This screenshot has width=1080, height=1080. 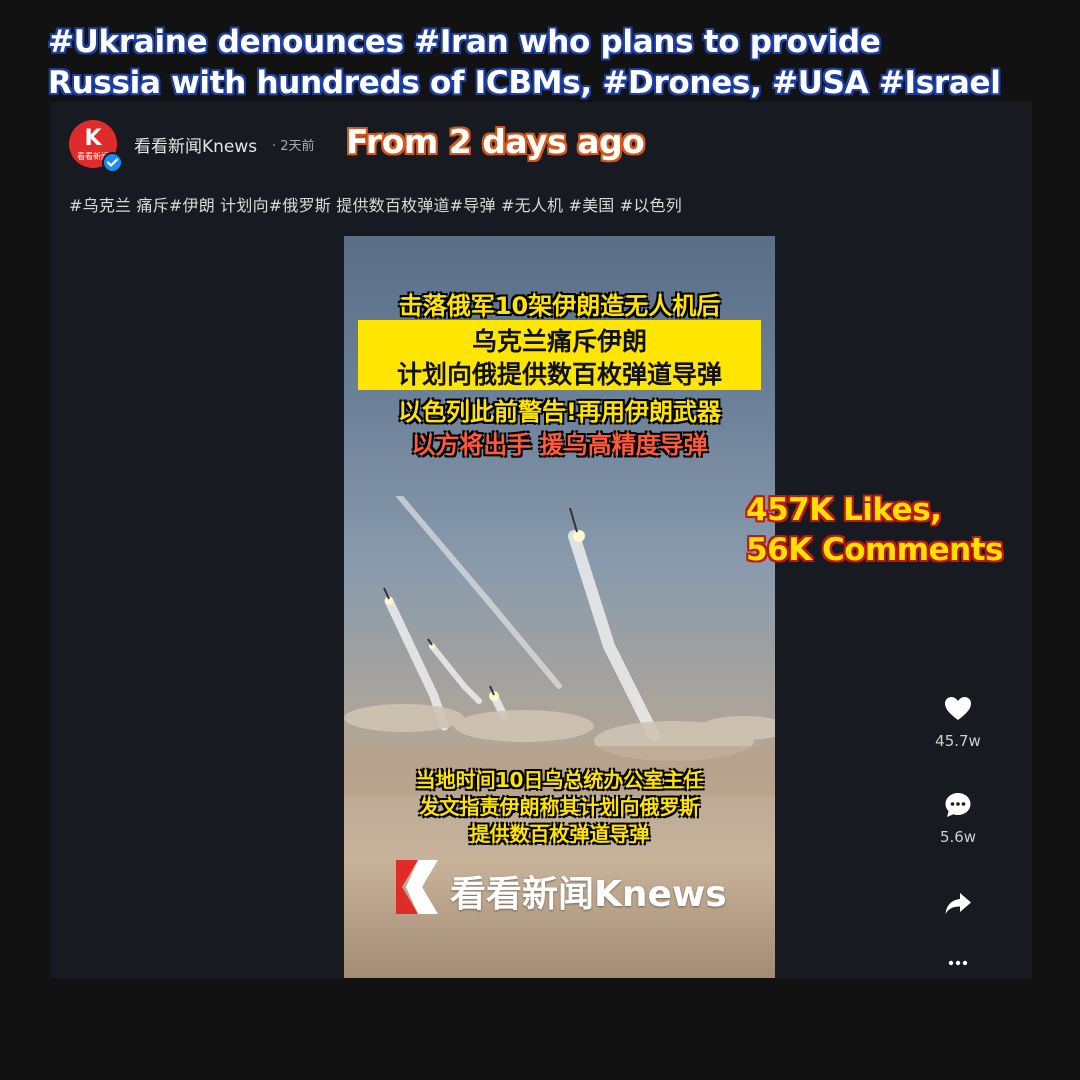 I want to click on account-name: 看看新闻Knews, so click(x=195, y=144).